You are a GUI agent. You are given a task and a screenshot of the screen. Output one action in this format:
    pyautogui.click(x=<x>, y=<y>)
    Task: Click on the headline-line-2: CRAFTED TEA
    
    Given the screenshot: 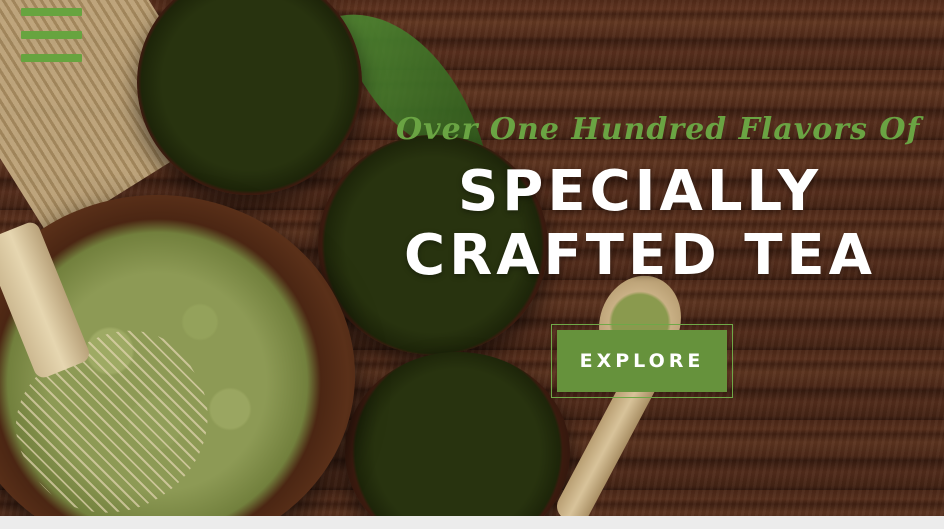 What is the action you would take?
    pyautogui.click(x=640, y=255)
    